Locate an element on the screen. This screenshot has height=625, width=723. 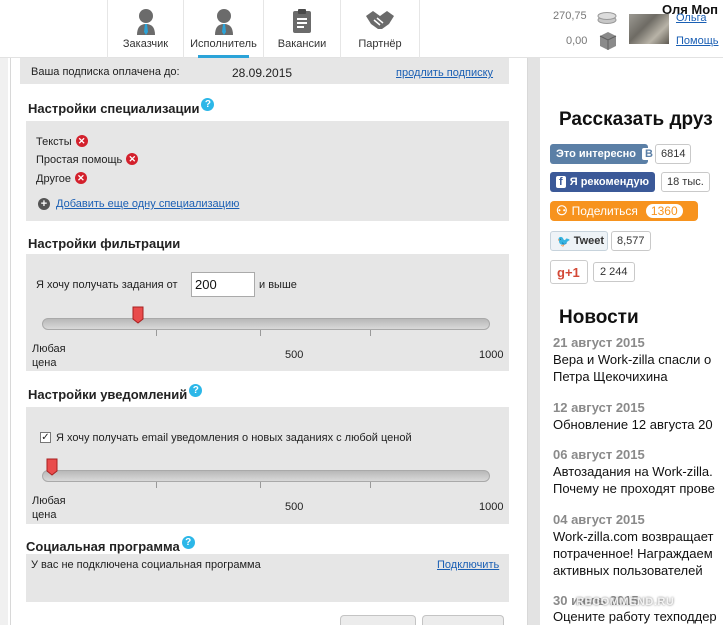
google-plus-count: 2 244 is located at coordinates (614, 272).